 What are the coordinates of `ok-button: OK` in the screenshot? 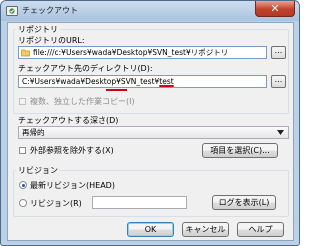 It's located at (150, 229).